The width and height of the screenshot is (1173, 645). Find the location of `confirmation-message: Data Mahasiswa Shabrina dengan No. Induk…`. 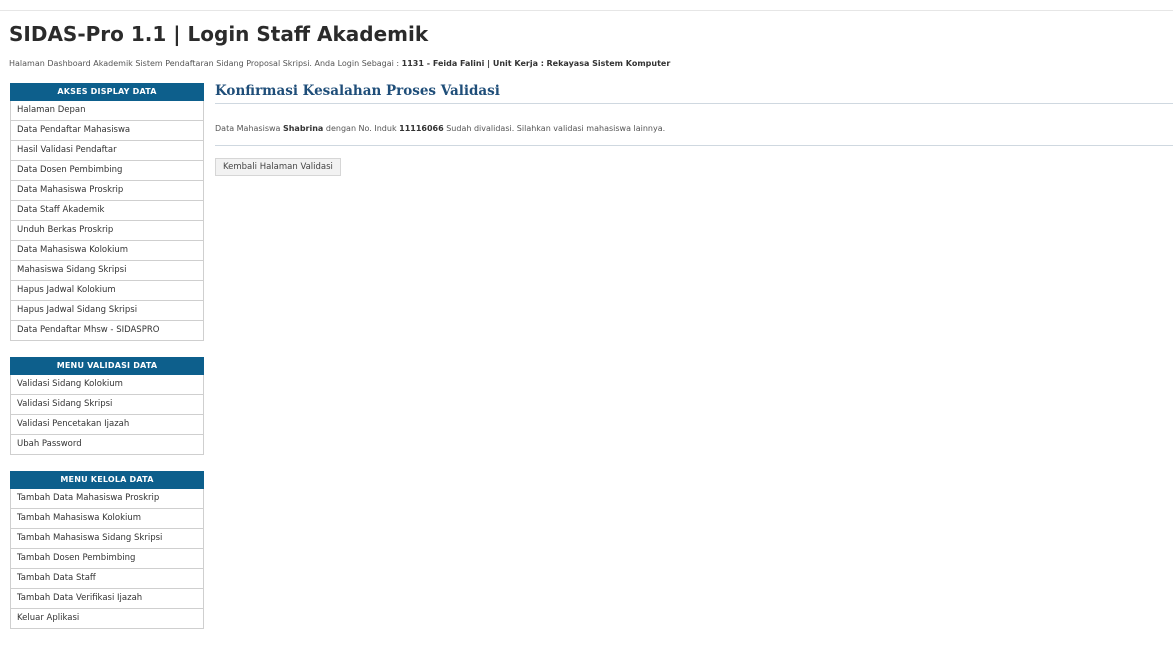

confirmation-message: Data Mahasiswa Shabrina dengan No. Induk… is located at coordinates (694, 135).